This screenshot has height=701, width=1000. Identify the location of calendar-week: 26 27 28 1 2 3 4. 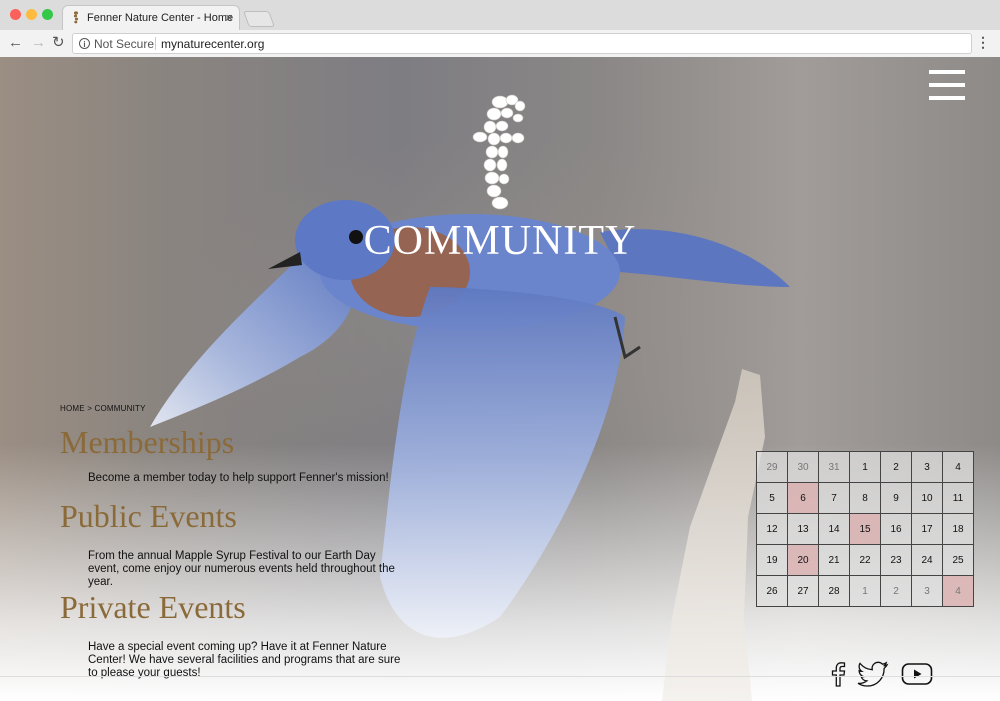
(865, 591).